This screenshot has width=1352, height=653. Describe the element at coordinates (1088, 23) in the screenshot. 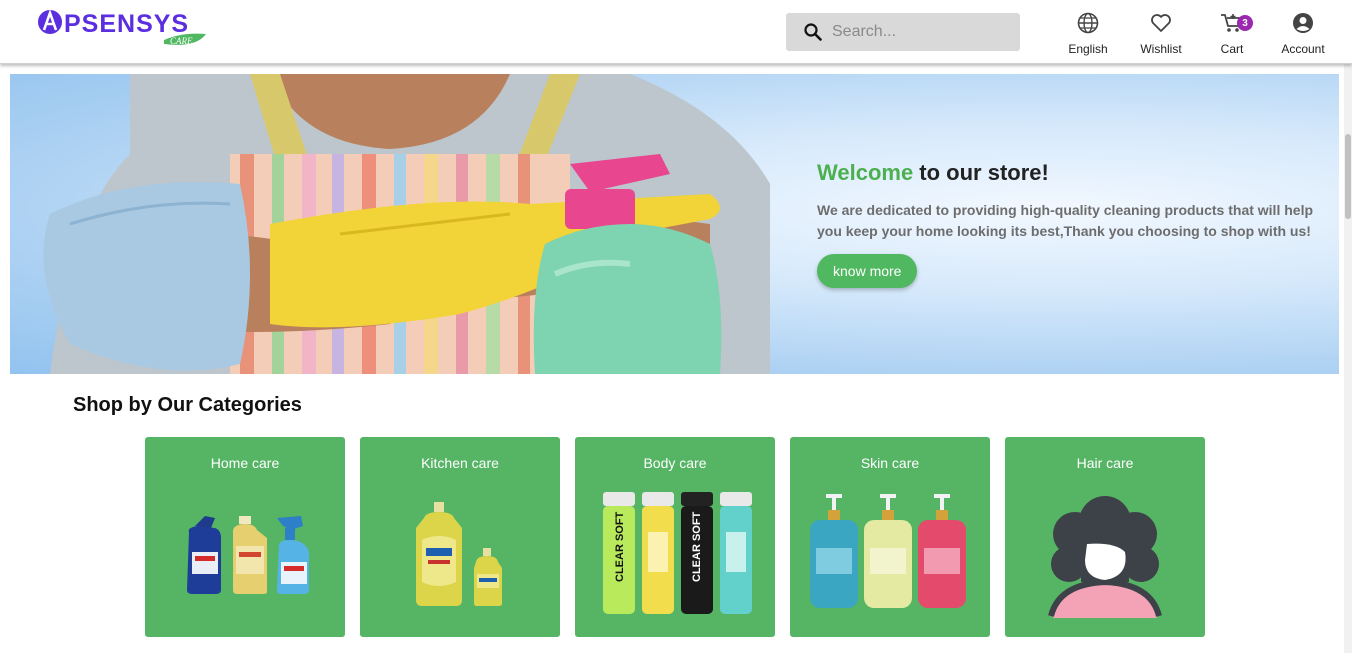

I see `globe-icon` at that location.